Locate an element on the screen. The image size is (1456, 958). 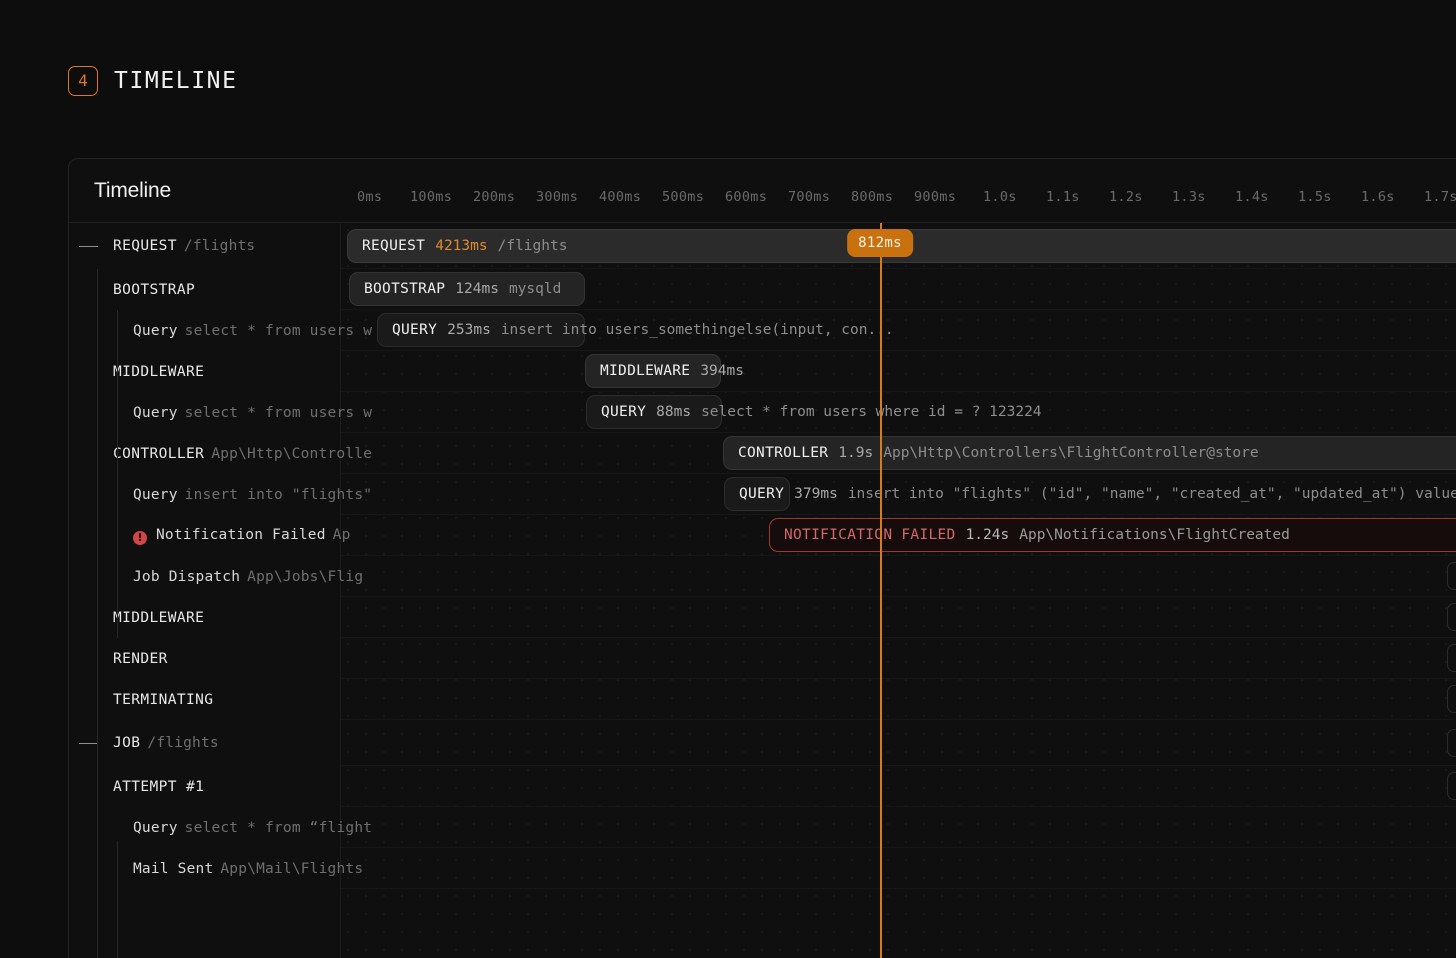
chart-row-middleware-2: → is located at coordinates (898, 617).